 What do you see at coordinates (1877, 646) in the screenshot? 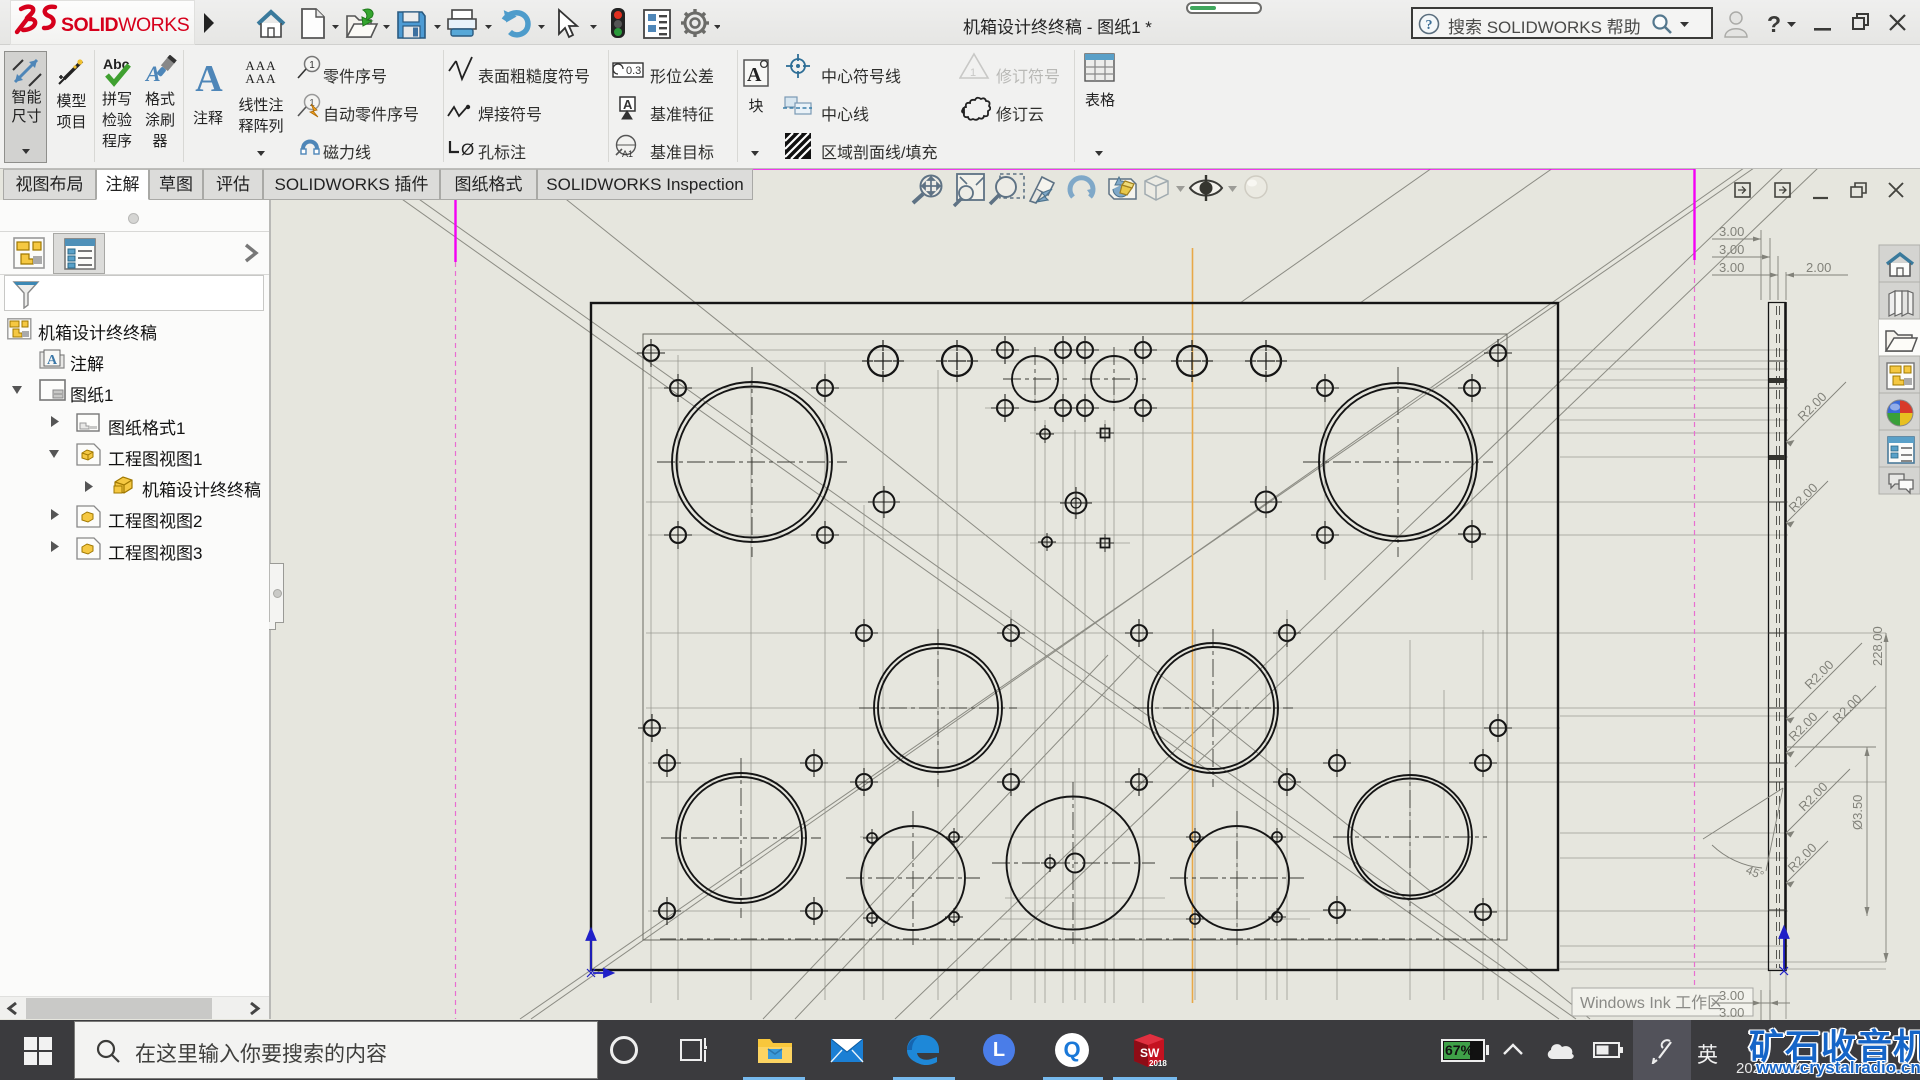
I see `svg-text: 228.00` at bounding box center [1877, 646].